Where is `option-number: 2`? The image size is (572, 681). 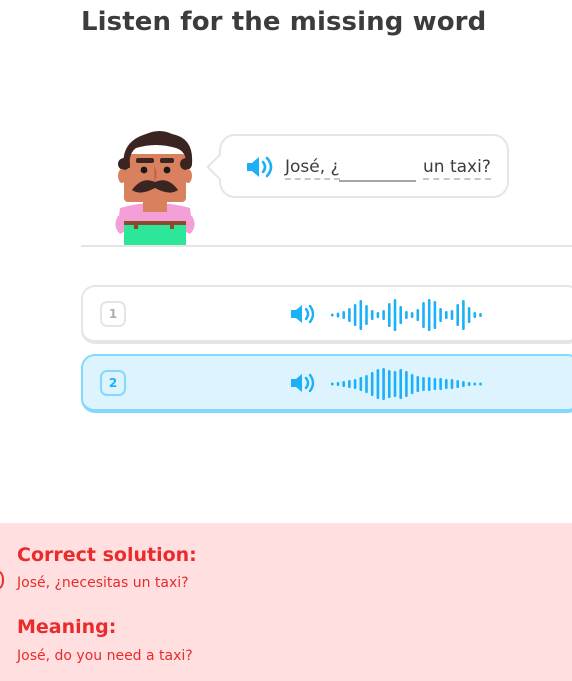 option-number: 2 is located at coordinates (113, 383).